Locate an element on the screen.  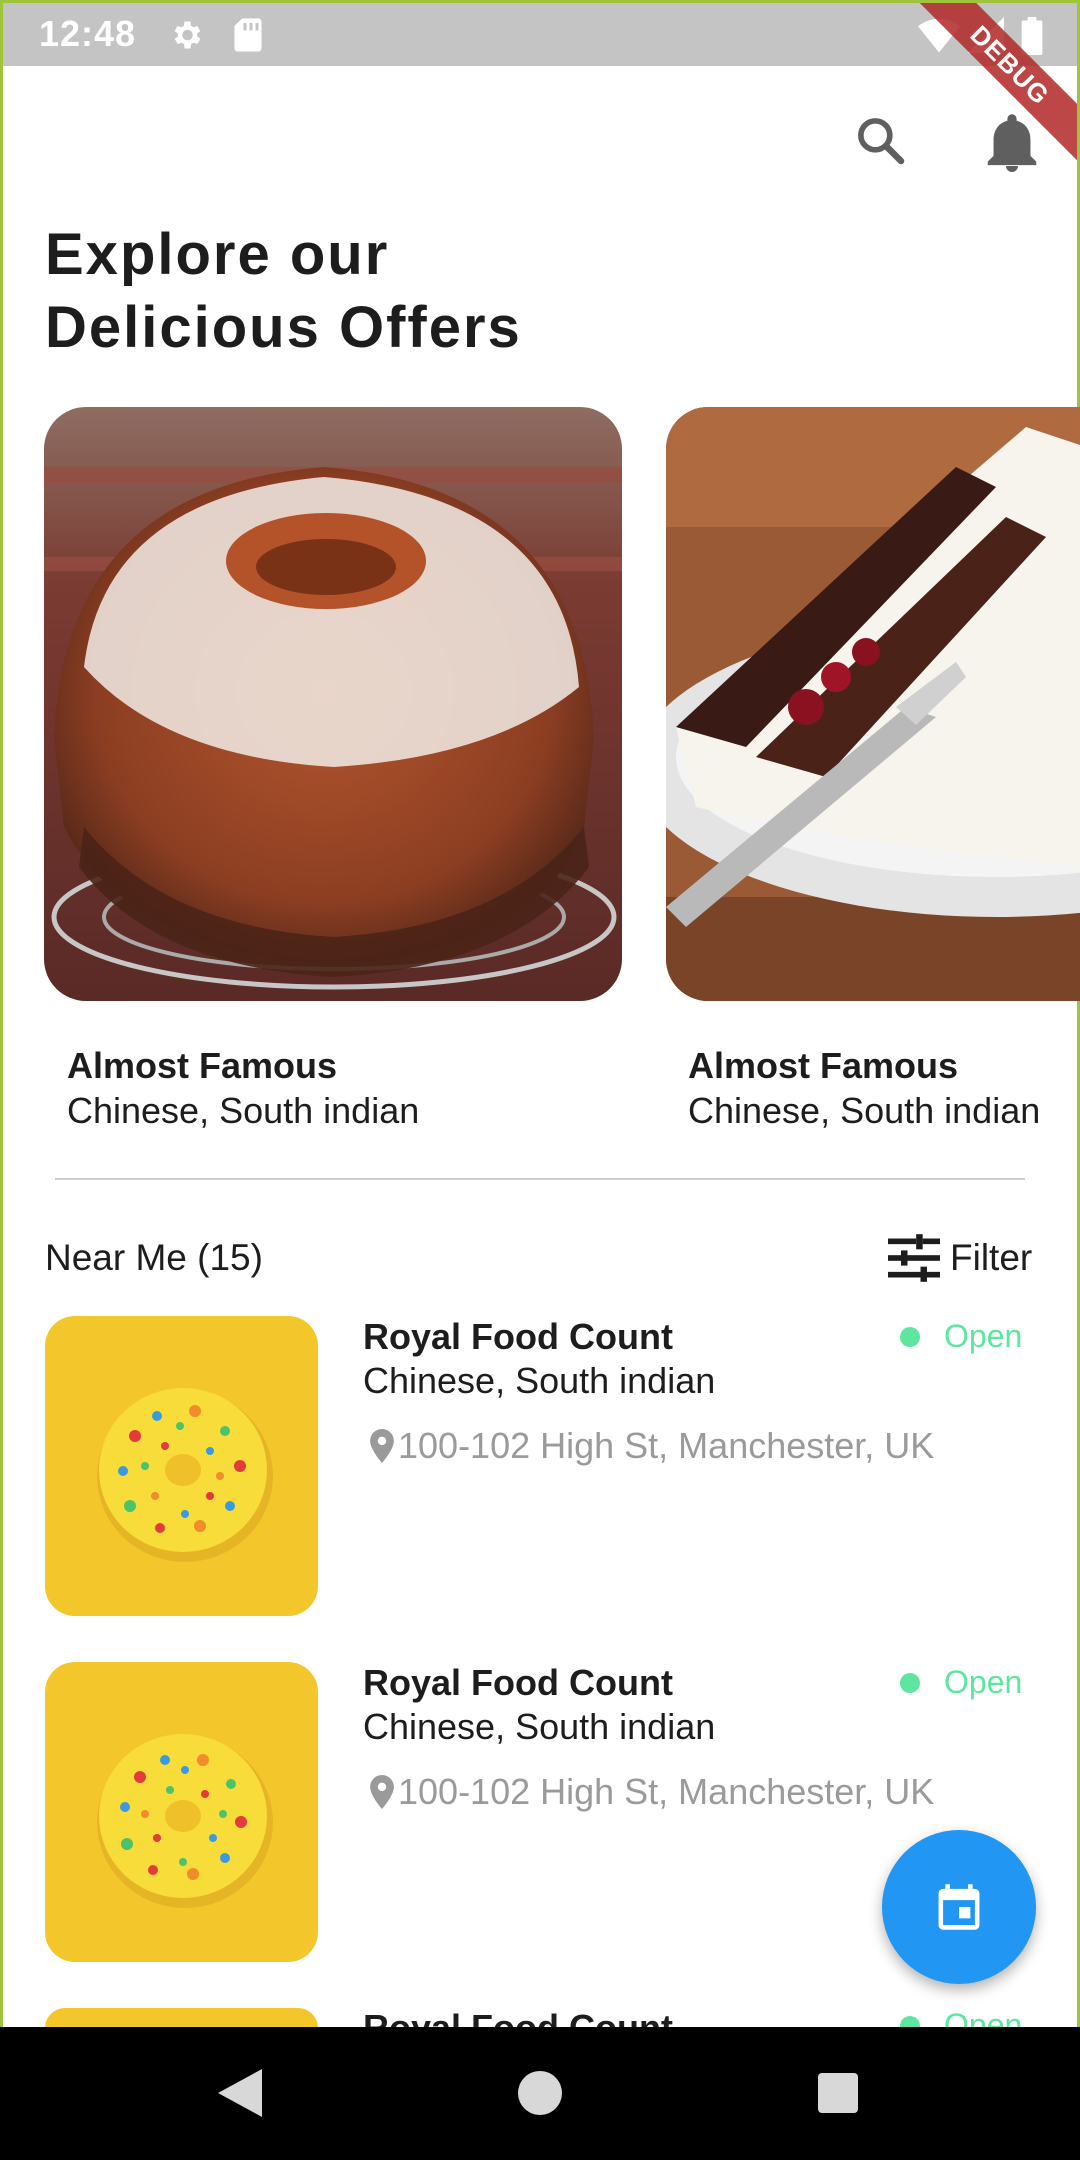
home-icon is located at coordinates (540, 2093).